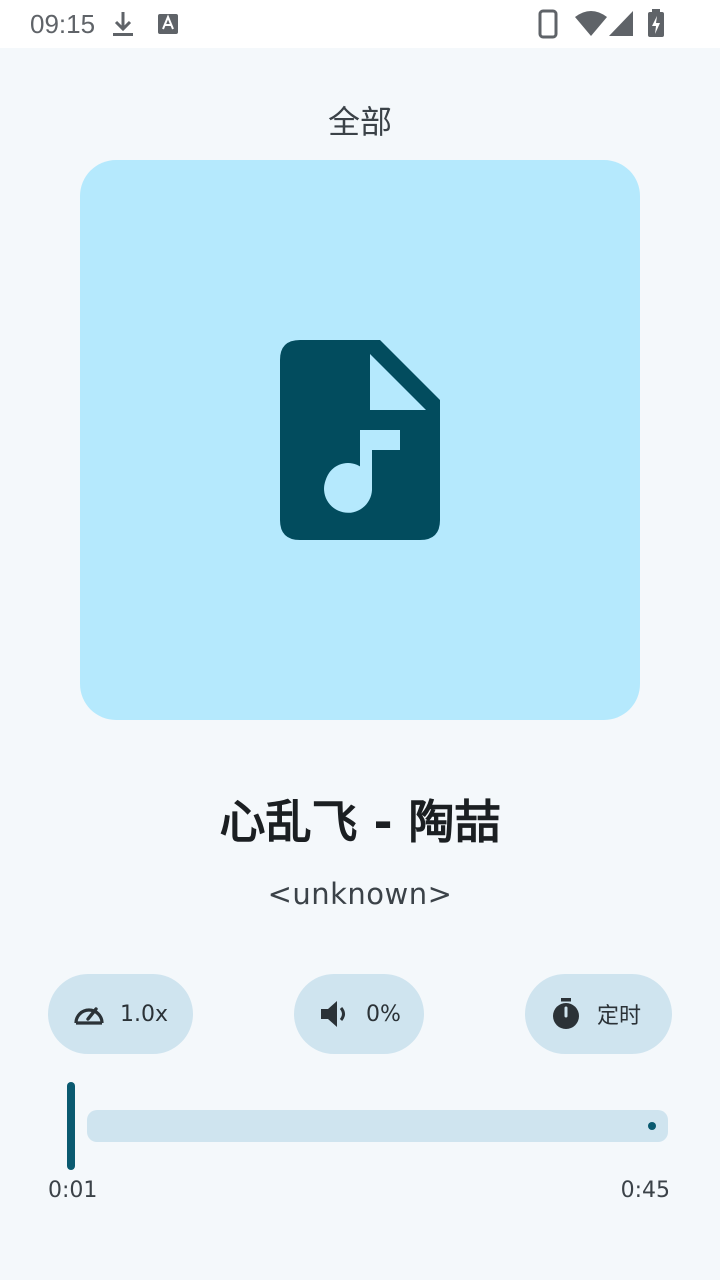 The width and height of the screenshot is (720, 1280). I want to click on sleep-timer-button: 定时, so click(598, 1014).